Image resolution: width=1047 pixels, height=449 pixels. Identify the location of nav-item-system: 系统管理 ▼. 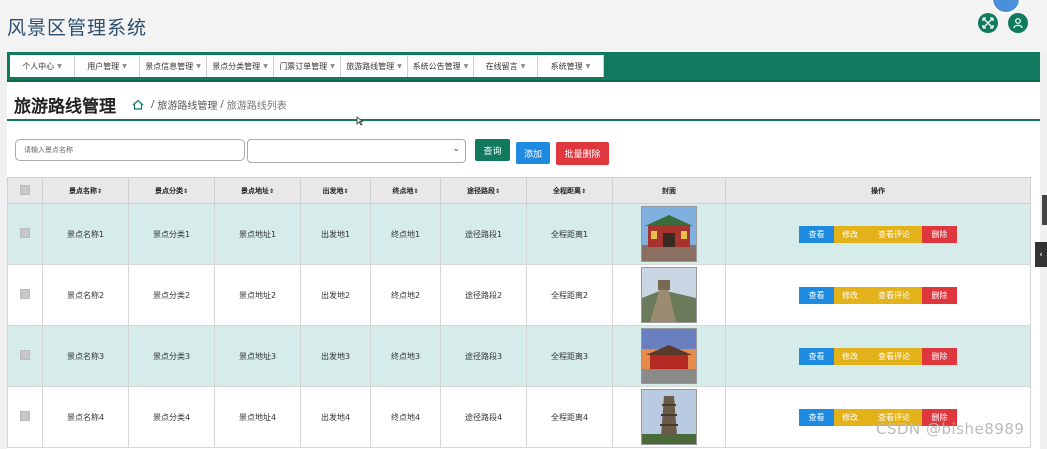
(571, 66).